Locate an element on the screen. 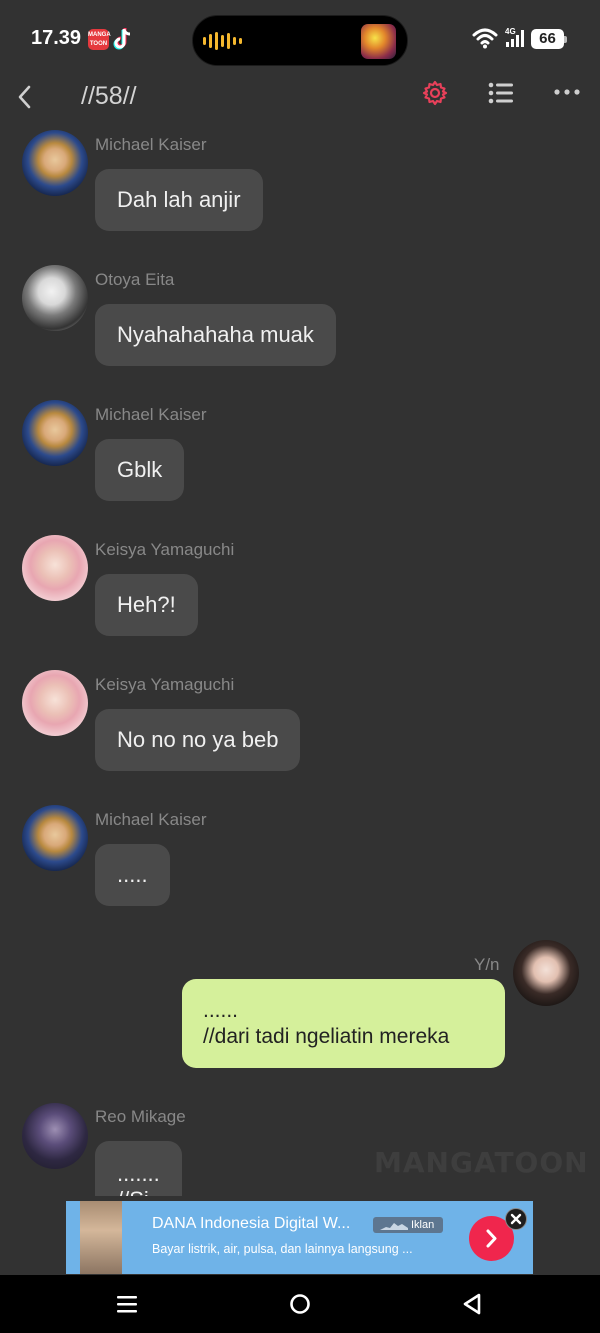 Image resolution: width=600 pixels, height=1333 pixels. ad-label: Iklan is located at coordinates (408, 1225).